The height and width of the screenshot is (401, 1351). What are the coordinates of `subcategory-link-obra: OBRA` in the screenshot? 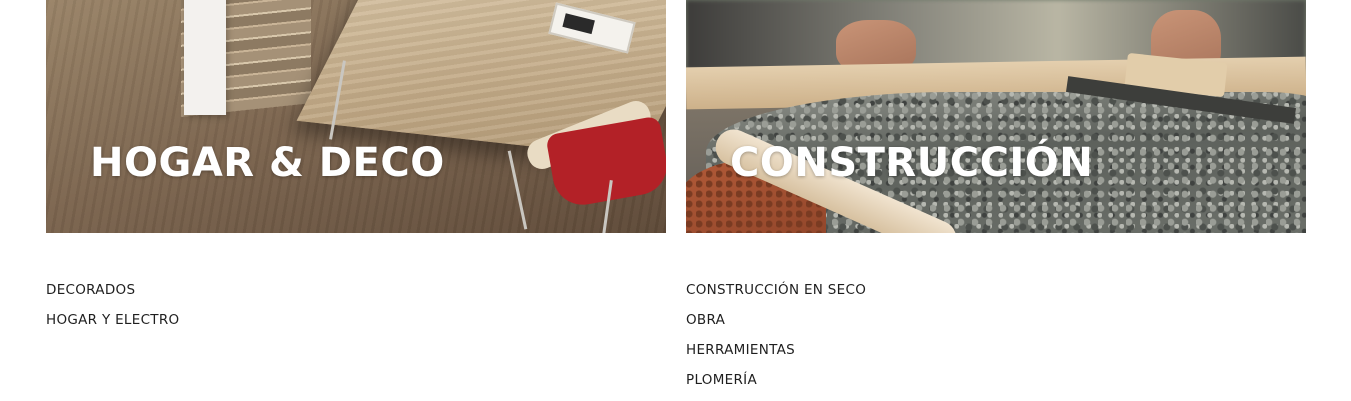 It's located at (705, 320).